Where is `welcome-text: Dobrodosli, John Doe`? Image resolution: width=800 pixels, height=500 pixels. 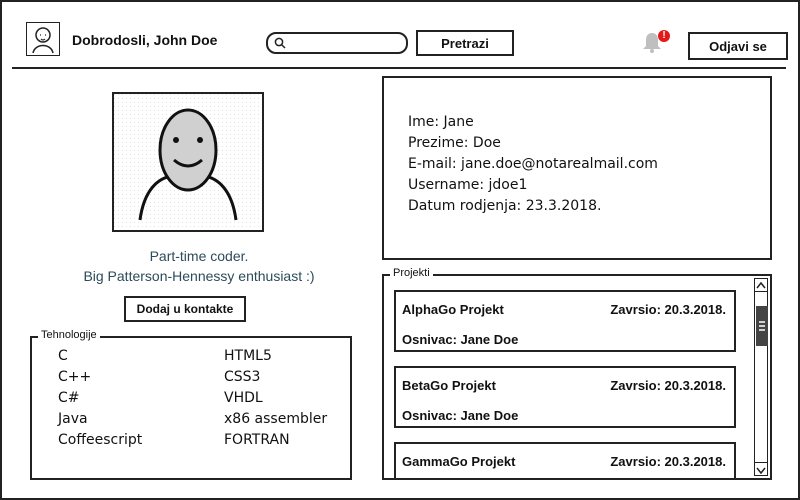 welcome-text: Dobrodosli, John Doe is located at coordinates (145, 40).